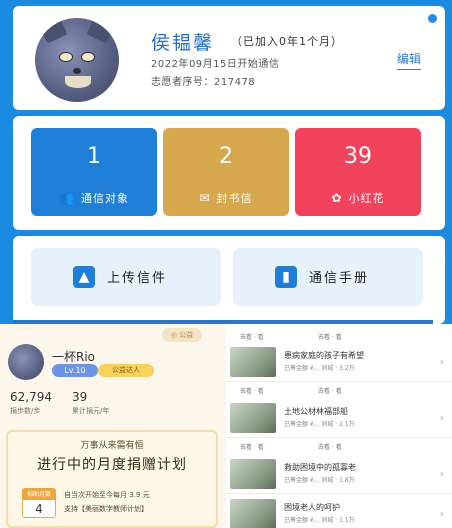  What do you see at coordinates (102, 31) in the screenshot?
I see `avatar-ear-right` at bounding box center [102, 31].